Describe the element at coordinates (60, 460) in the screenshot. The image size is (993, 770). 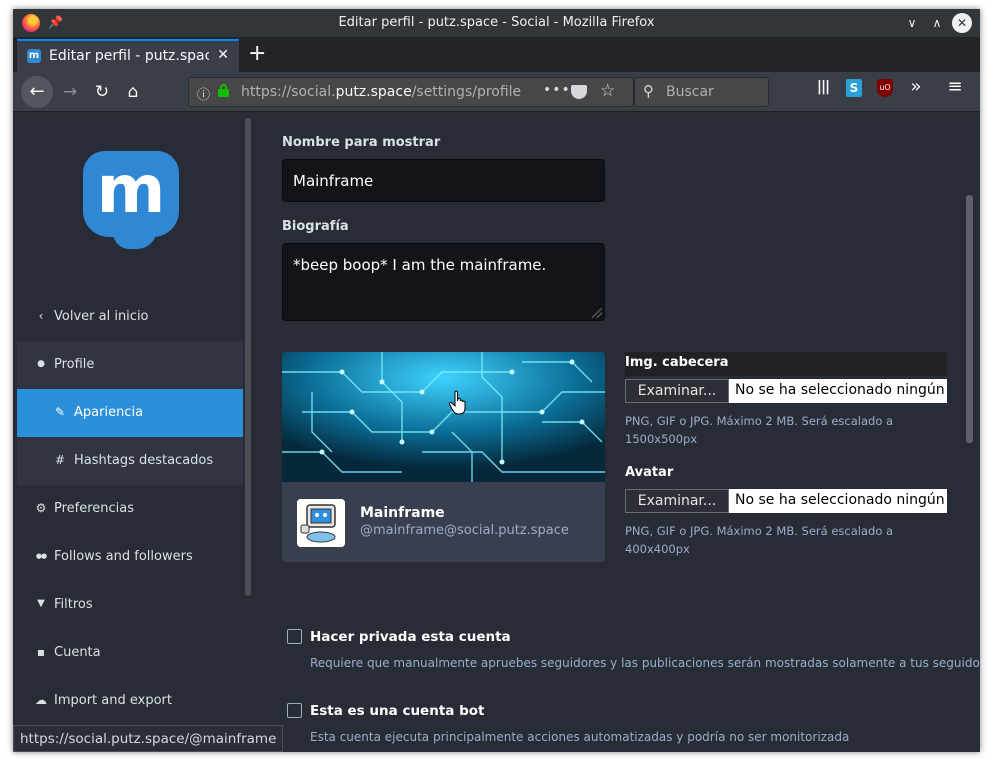
I see `hashtag-icon: #` at that location.